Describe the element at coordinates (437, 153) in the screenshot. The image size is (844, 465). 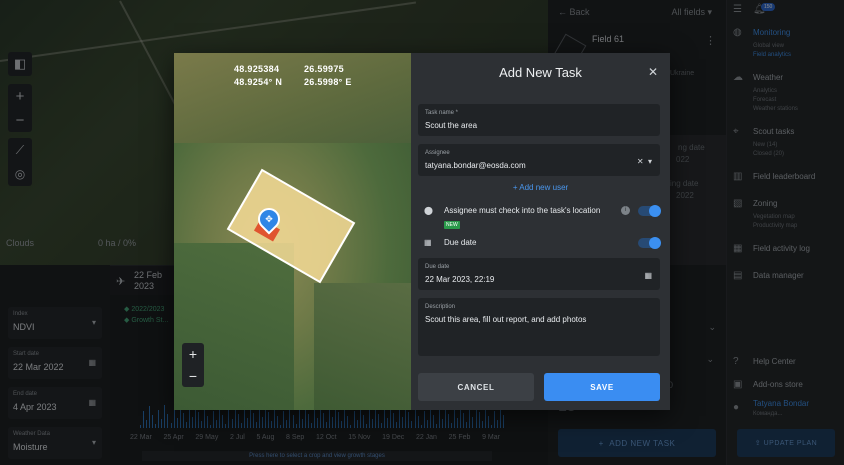
I see `assignee-label: Assignee` at that location.